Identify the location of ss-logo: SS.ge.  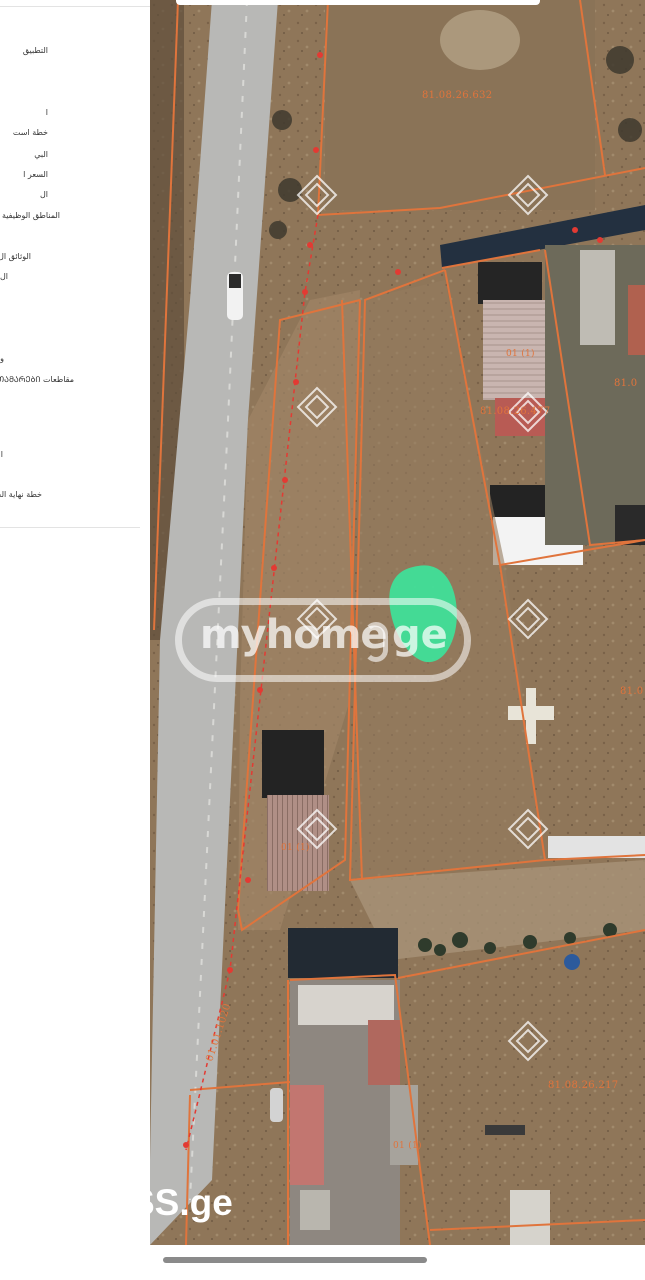
(147, 1205).